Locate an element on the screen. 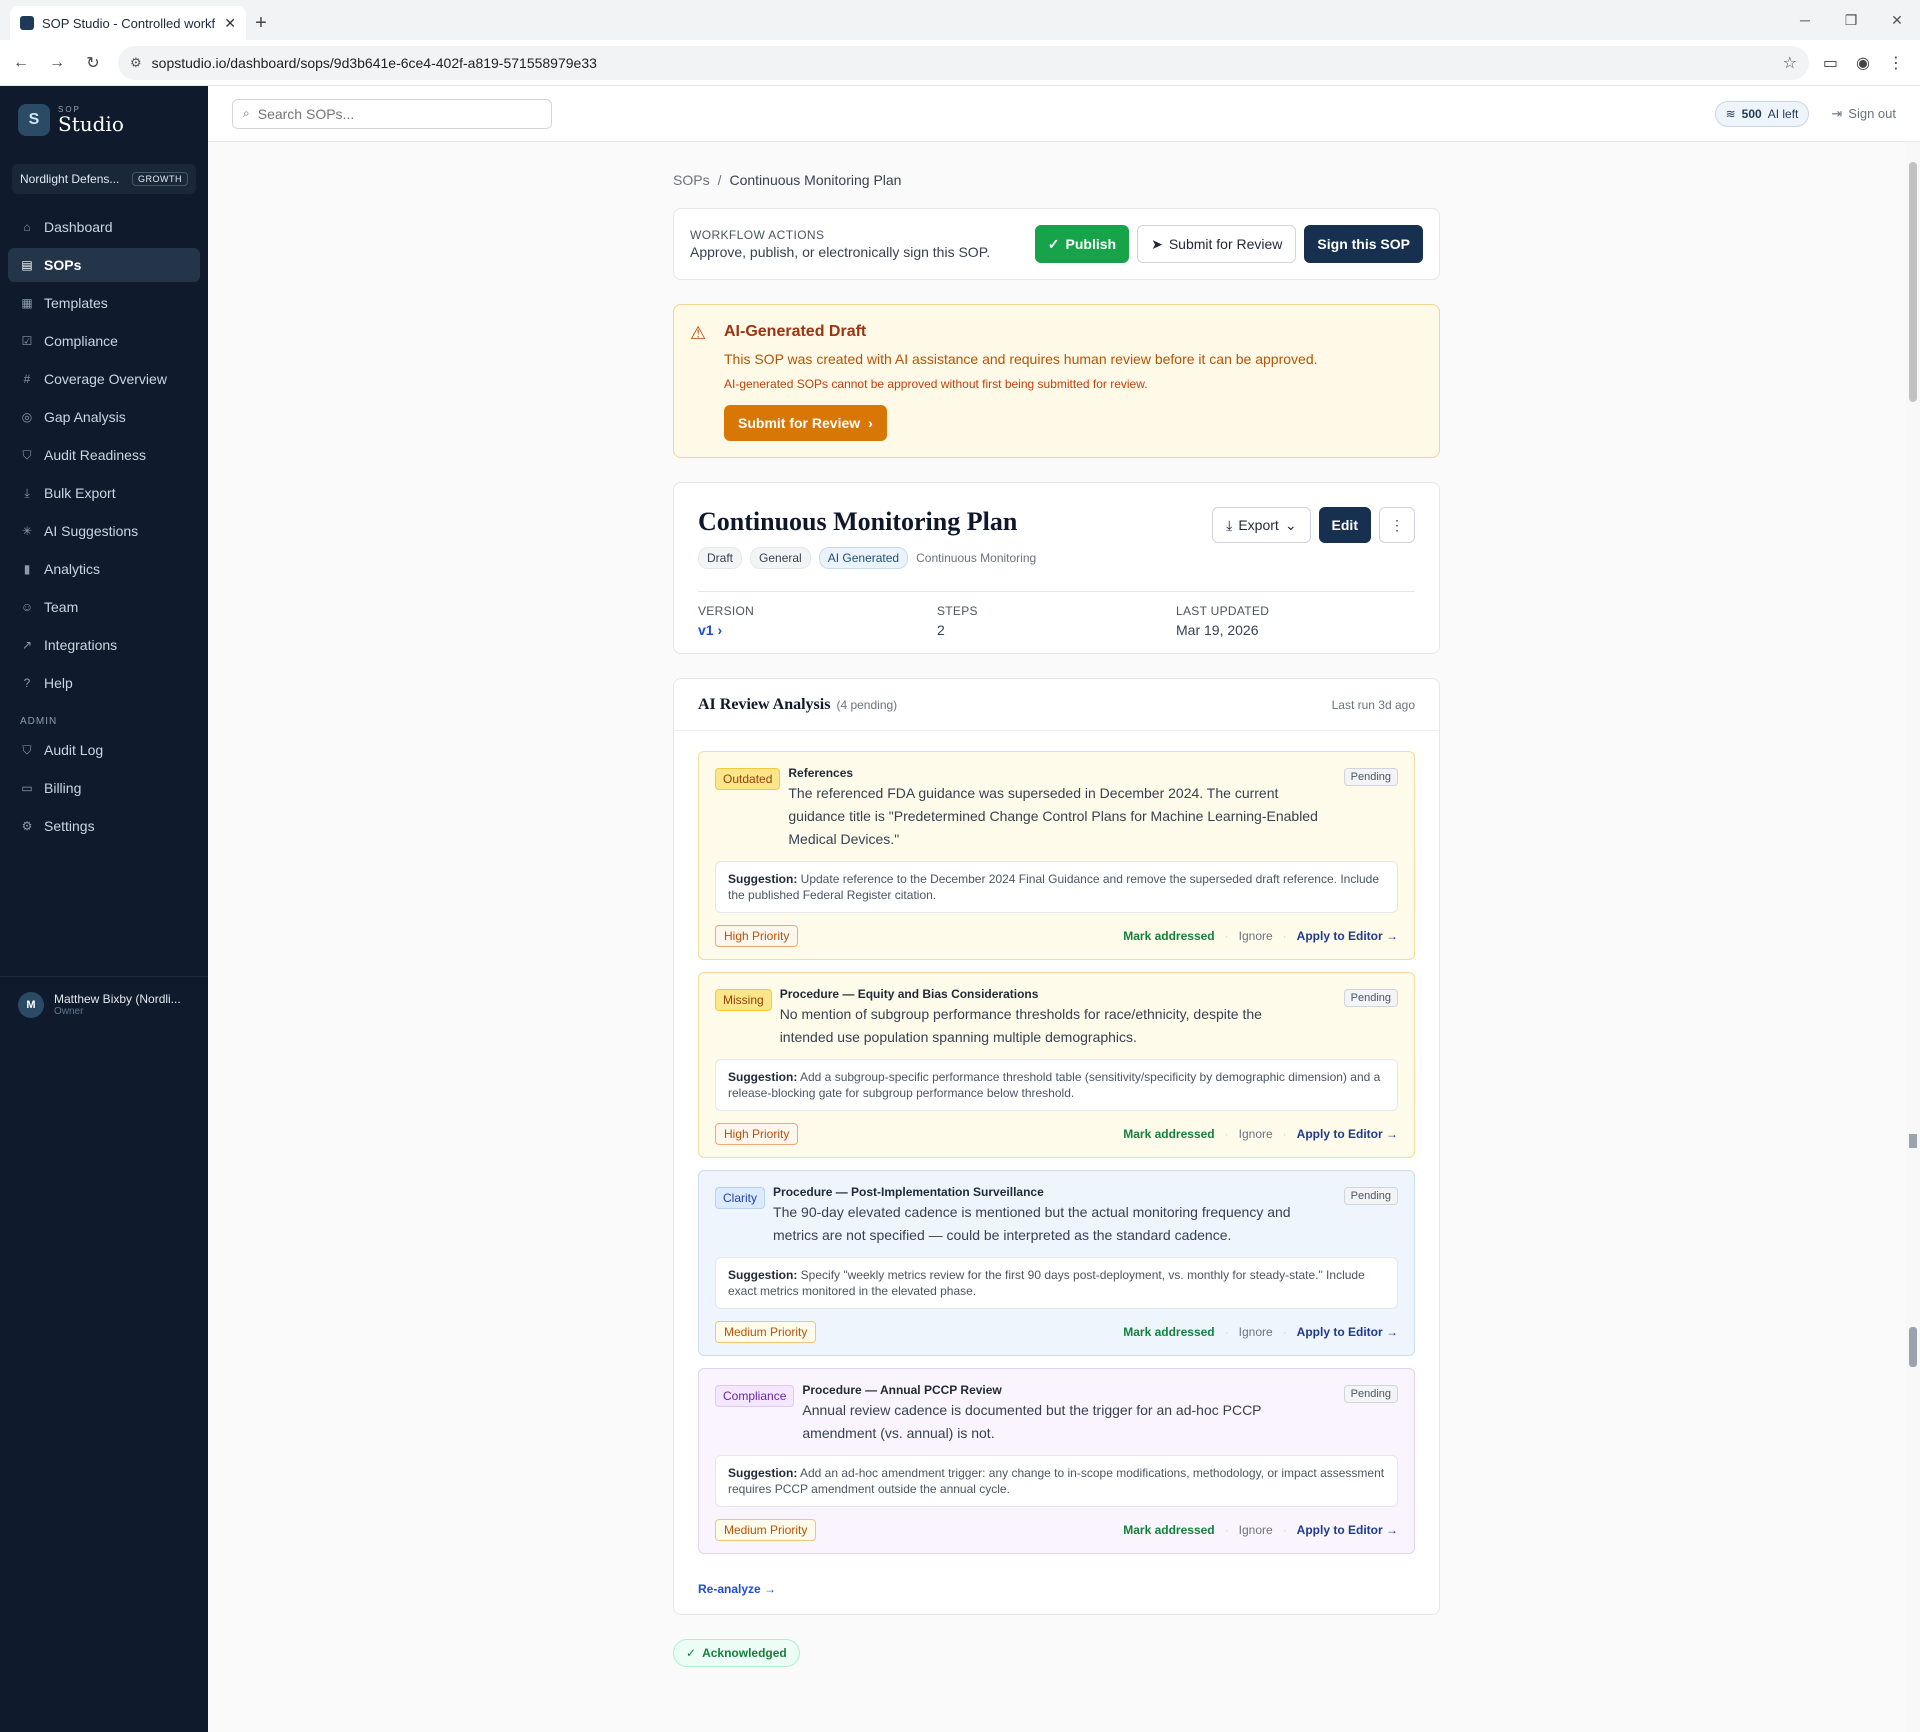 Image resolution: width=1920 pixels, height=1732 pixels. sign-sop-button: Sign this SOP is located at coordinates (1363, 244).